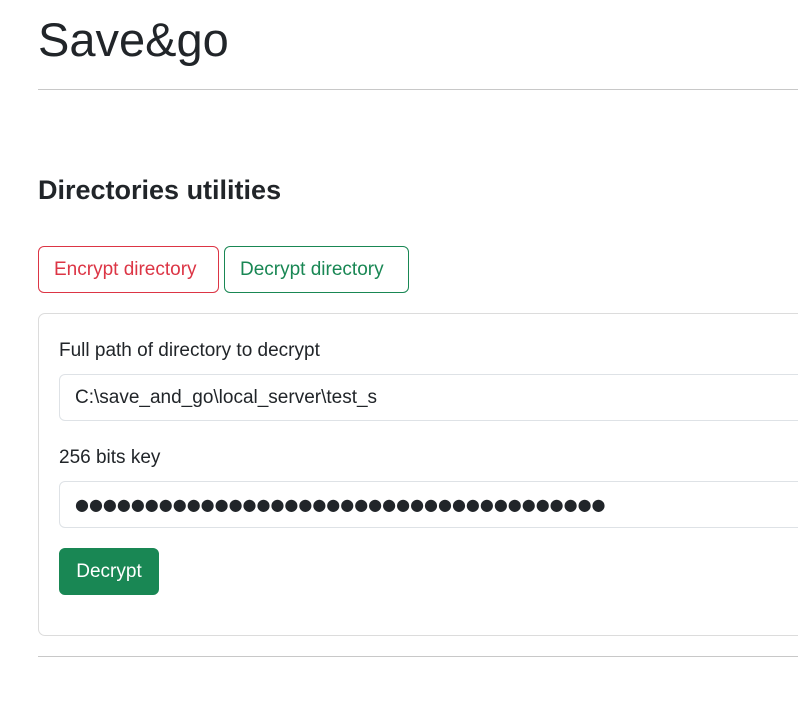 This screenshot has height=702, width=798. What do you see at coordinates (109, 571) in the screenshot?
I see `decrypt-button: Decrypt` at bounding box center [109, 571].